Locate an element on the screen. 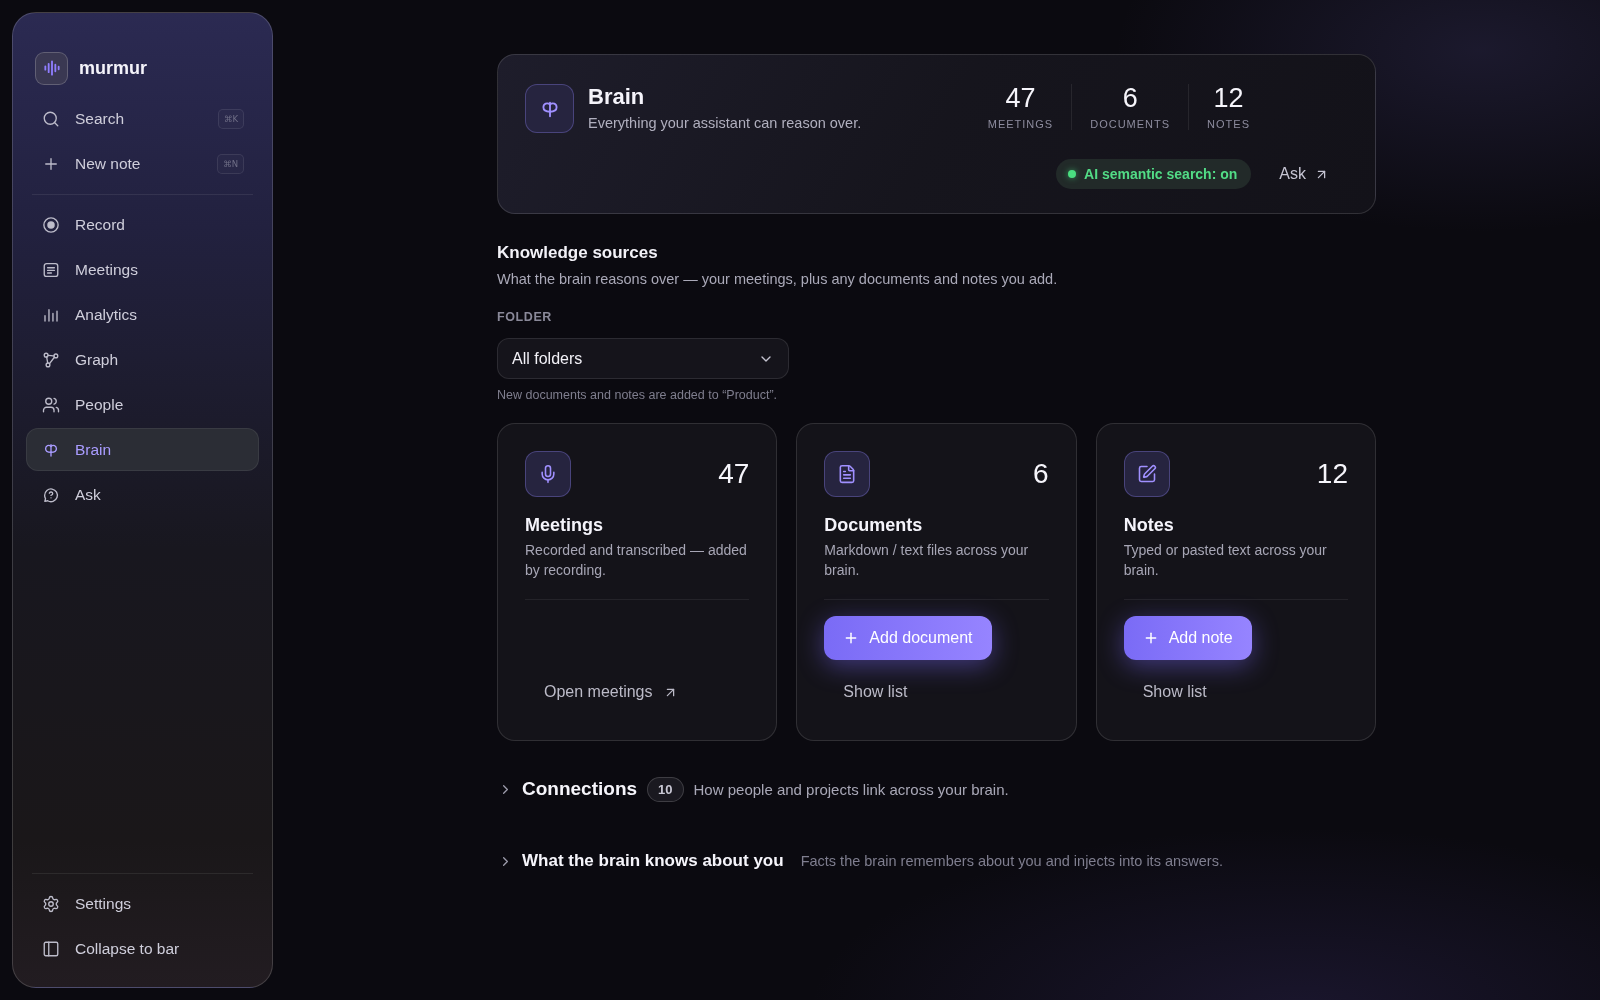  sidebar-action: Search ⌘K is located at coordinates (142, 118).